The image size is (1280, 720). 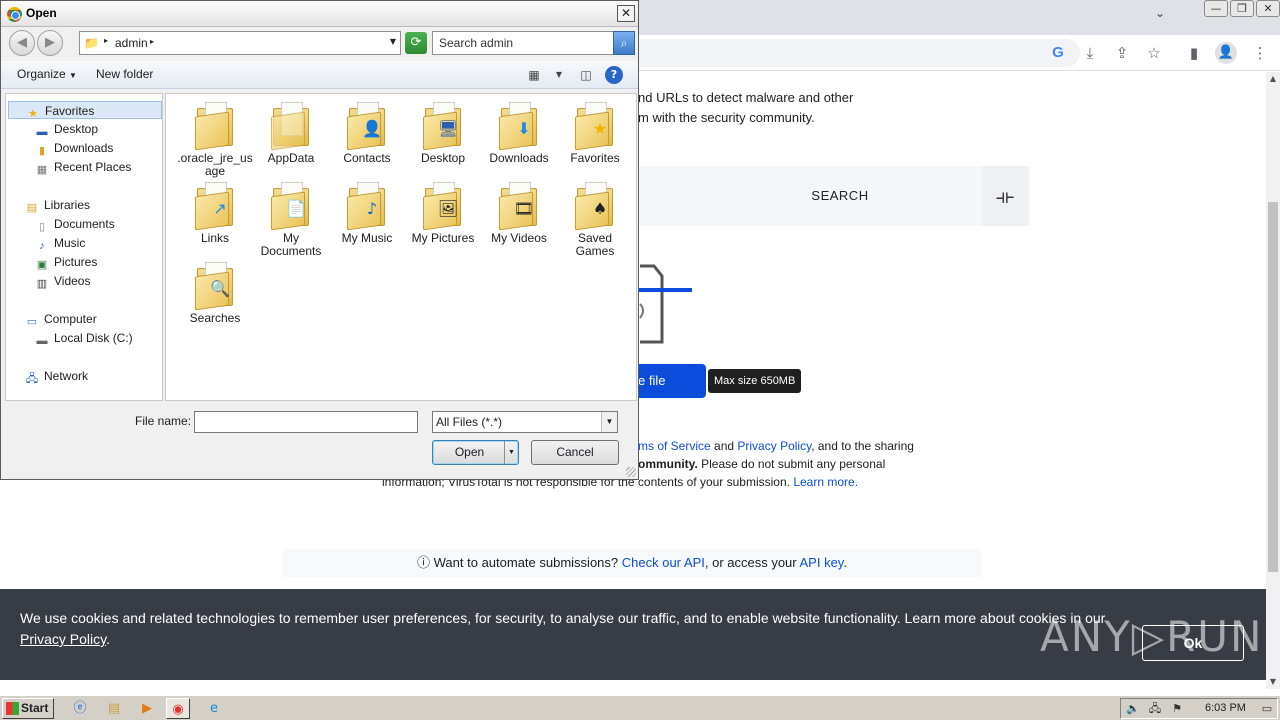 I want to click on file-name-input, so click(x=306, y=422).